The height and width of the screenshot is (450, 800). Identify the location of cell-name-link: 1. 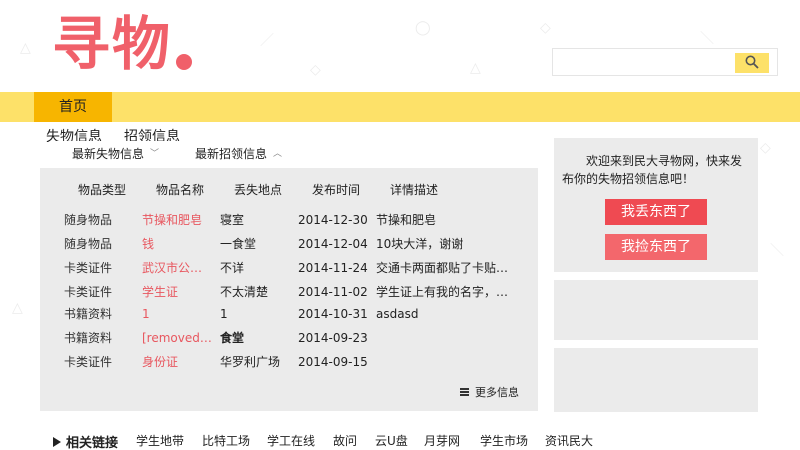
(177, 314).